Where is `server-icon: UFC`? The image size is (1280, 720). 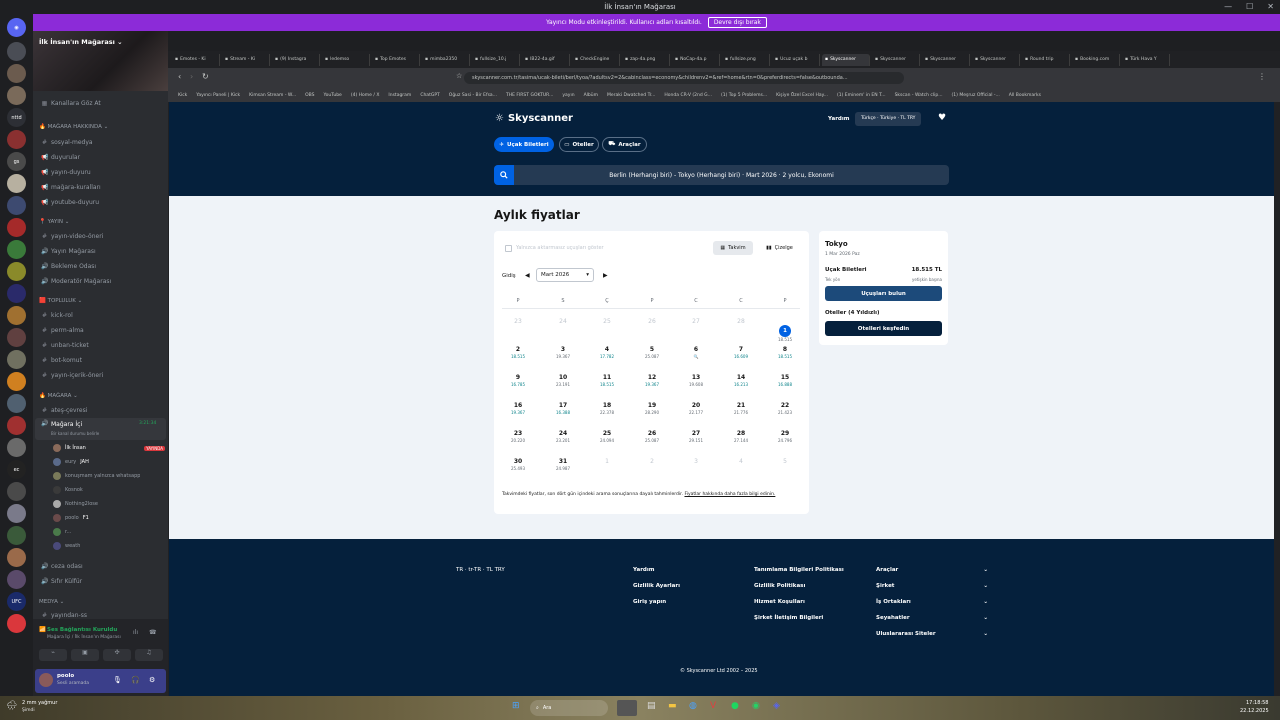 server-icon: UFC is located at coordinates (16, 601).